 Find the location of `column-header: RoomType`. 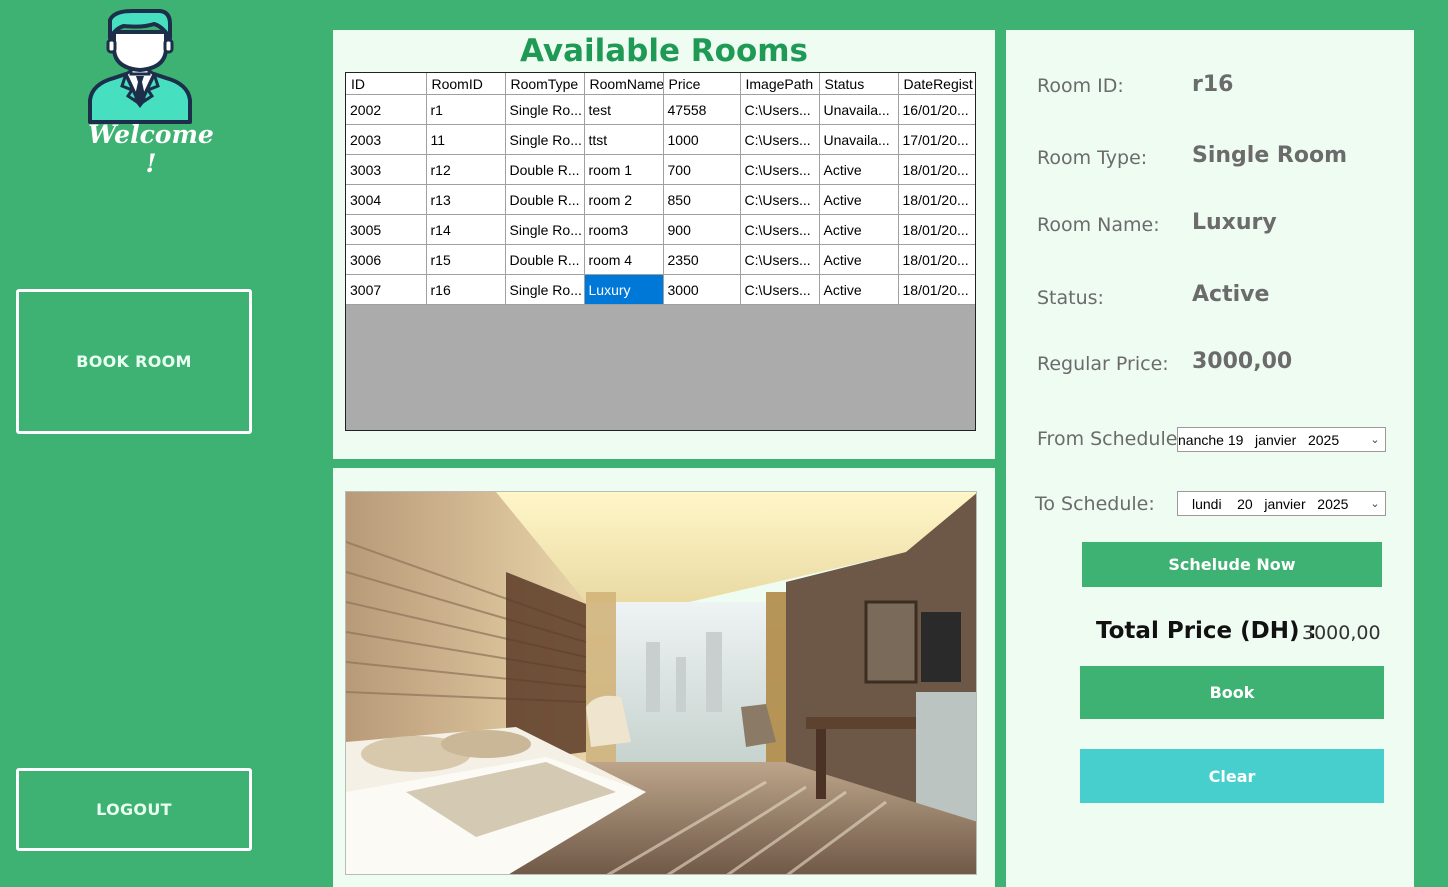

column-header: RoomType is located at coordinates (545, 84).